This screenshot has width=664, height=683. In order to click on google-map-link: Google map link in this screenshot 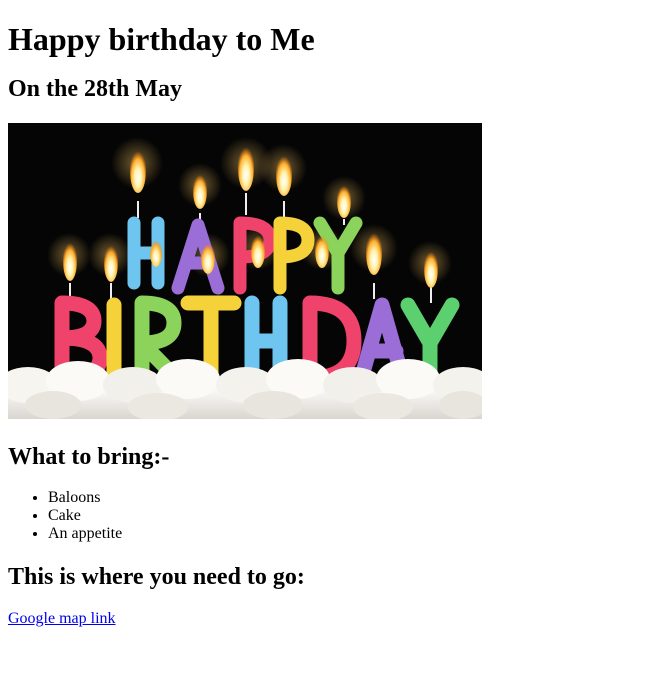, I will do `click(62, 619)`.